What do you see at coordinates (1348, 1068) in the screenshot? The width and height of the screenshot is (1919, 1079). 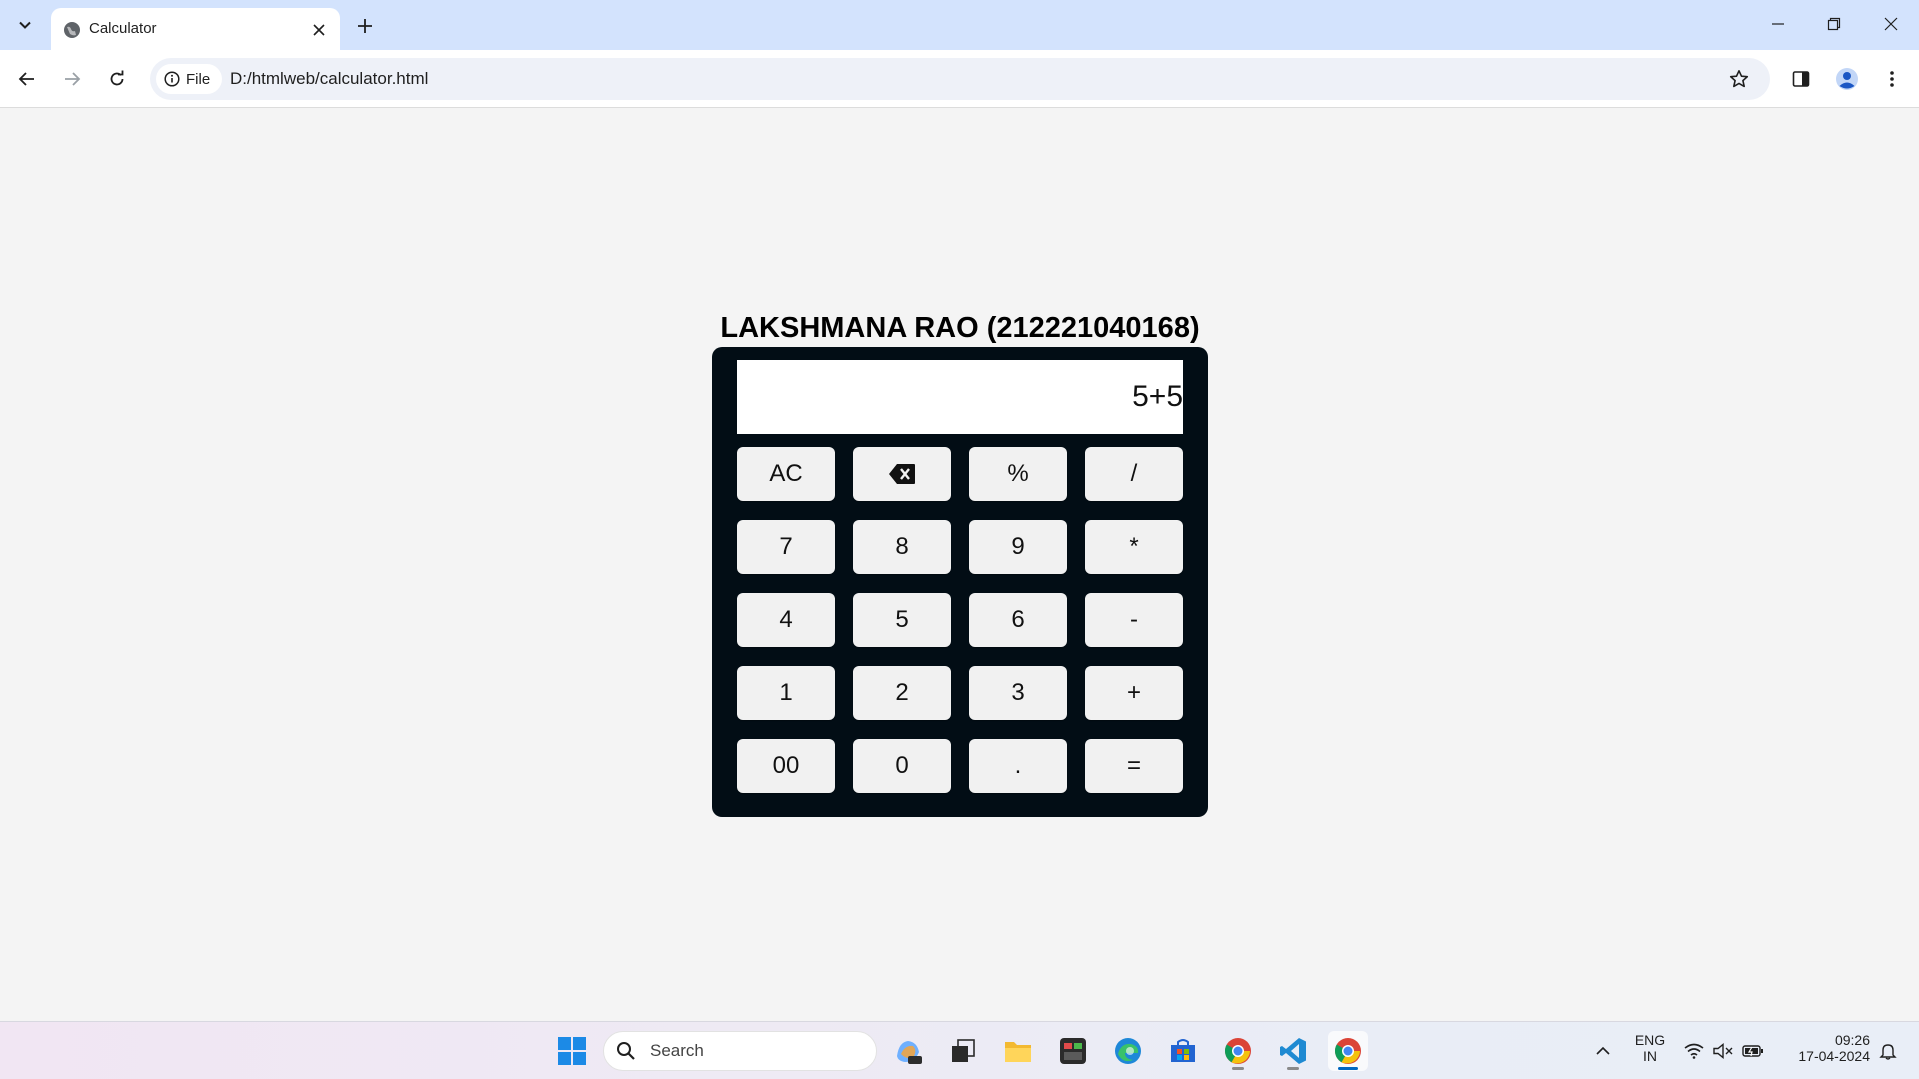 I see `active-indicator` at bounding box center [1348, 1068].